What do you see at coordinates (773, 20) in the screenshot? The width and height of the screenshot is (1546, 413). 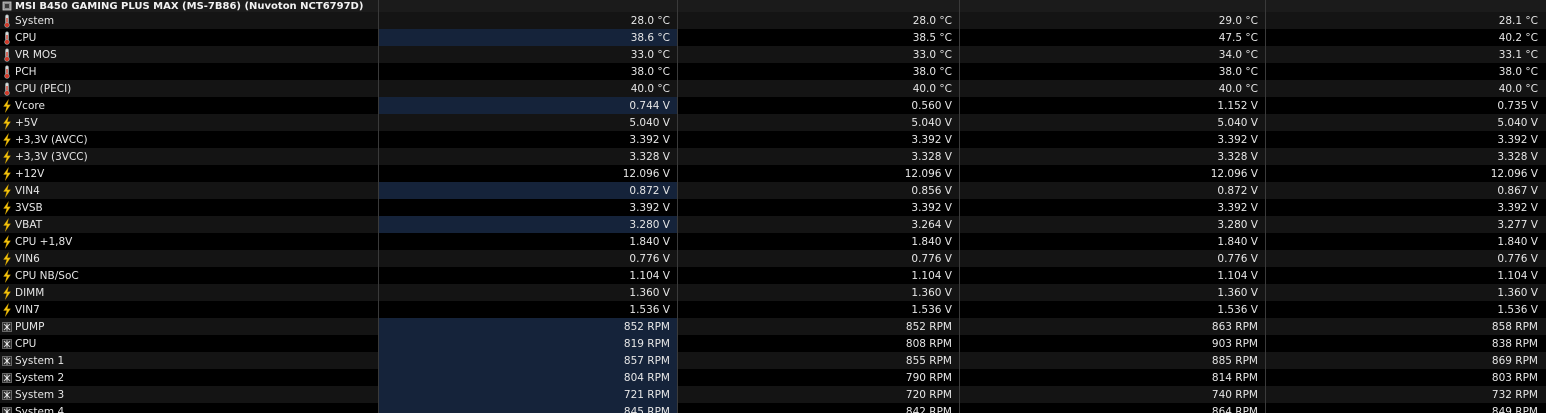 I see `sensor-row: System 28.0 °C 28.0 °C 29.0 °C 28.1 °C` at bounding box center [773, 20].